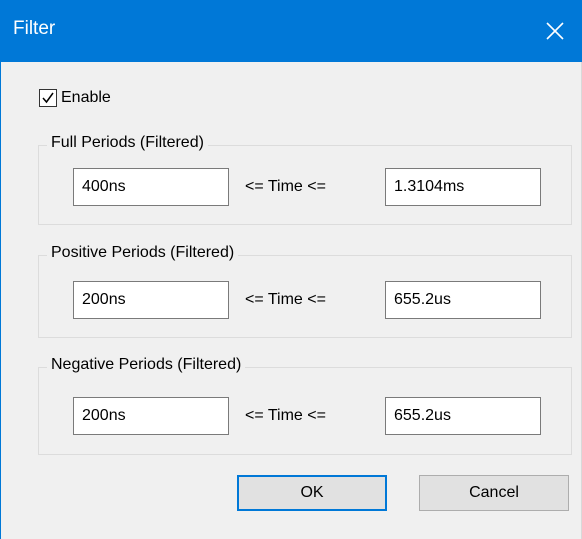 The width and height of the screenshot is (582, 539). I want to click on close-button, so click(554, 31).